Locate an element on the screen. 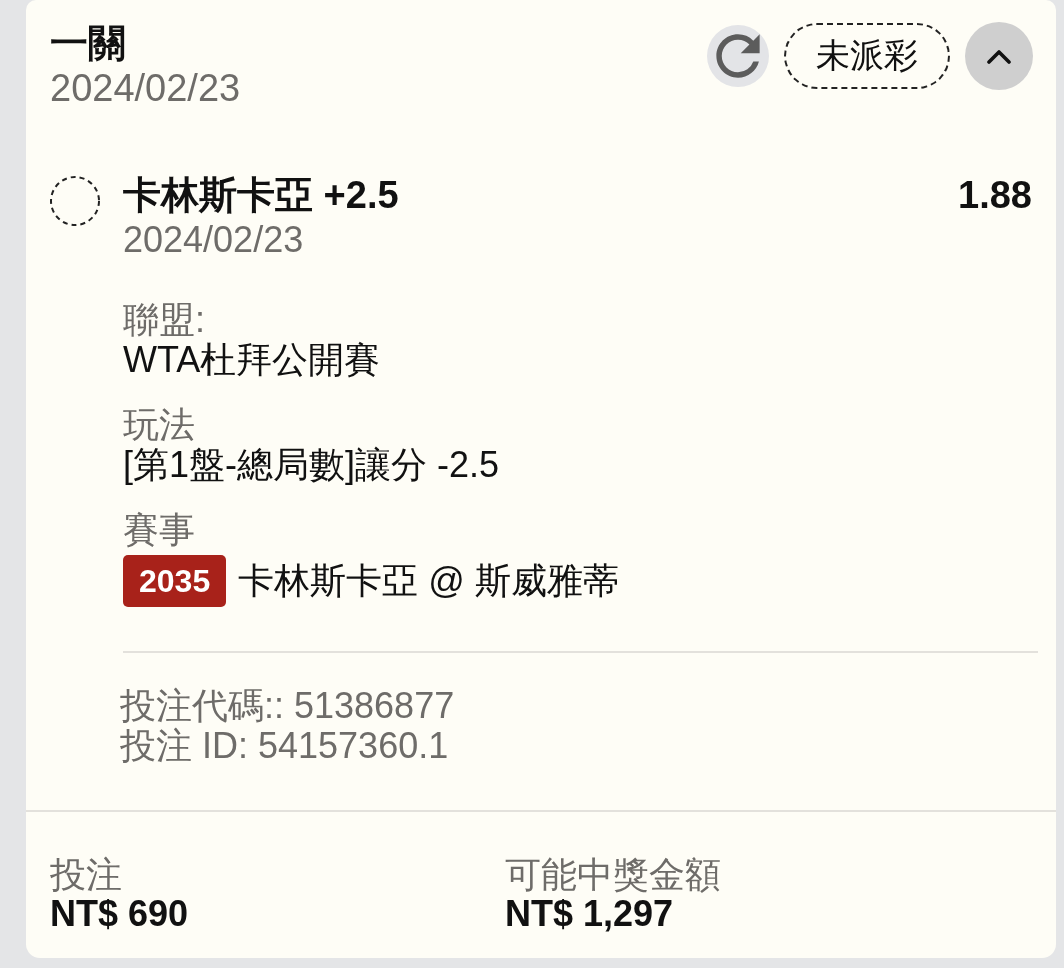  detail-label: 賽事 is located at coordinates (159, 530).